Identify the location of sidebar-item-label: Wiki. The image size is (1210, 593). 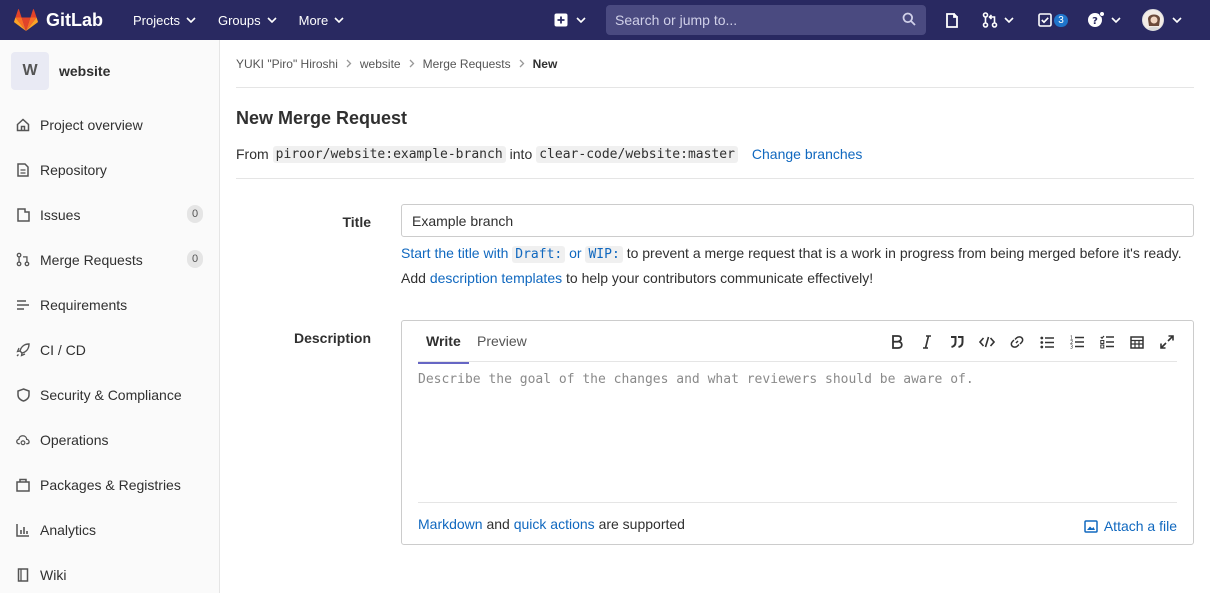
(53, 574).